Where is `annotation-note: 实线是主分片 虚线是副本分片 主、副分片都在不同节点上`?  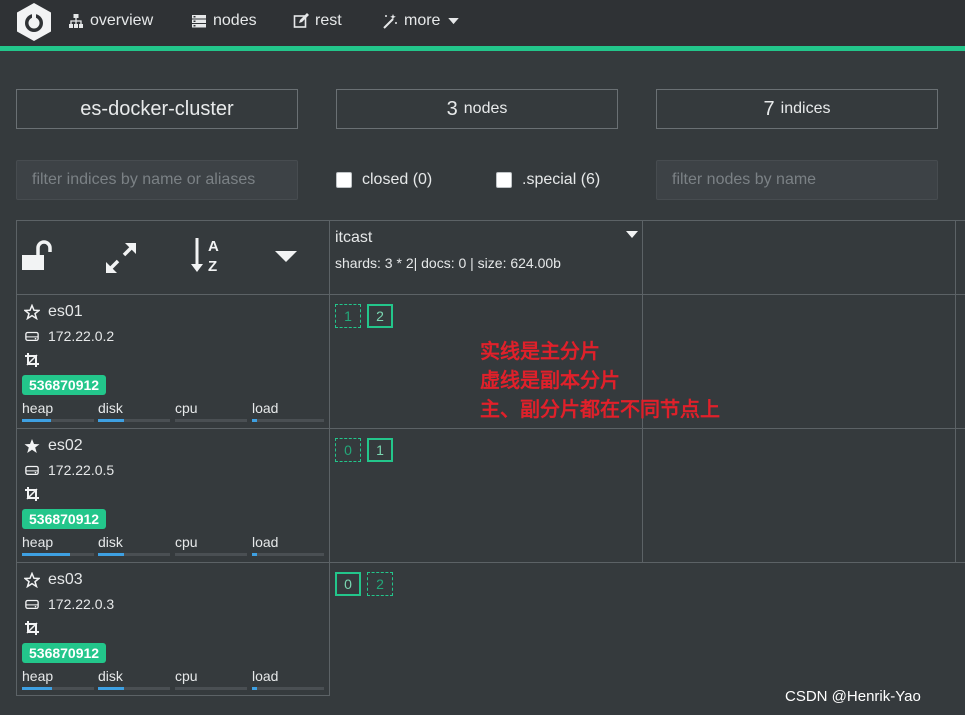 annotation-note: 实线是主分片 虚线是副本分片 主、副分片都在不同节点上 is located at coordinates (600, 380).